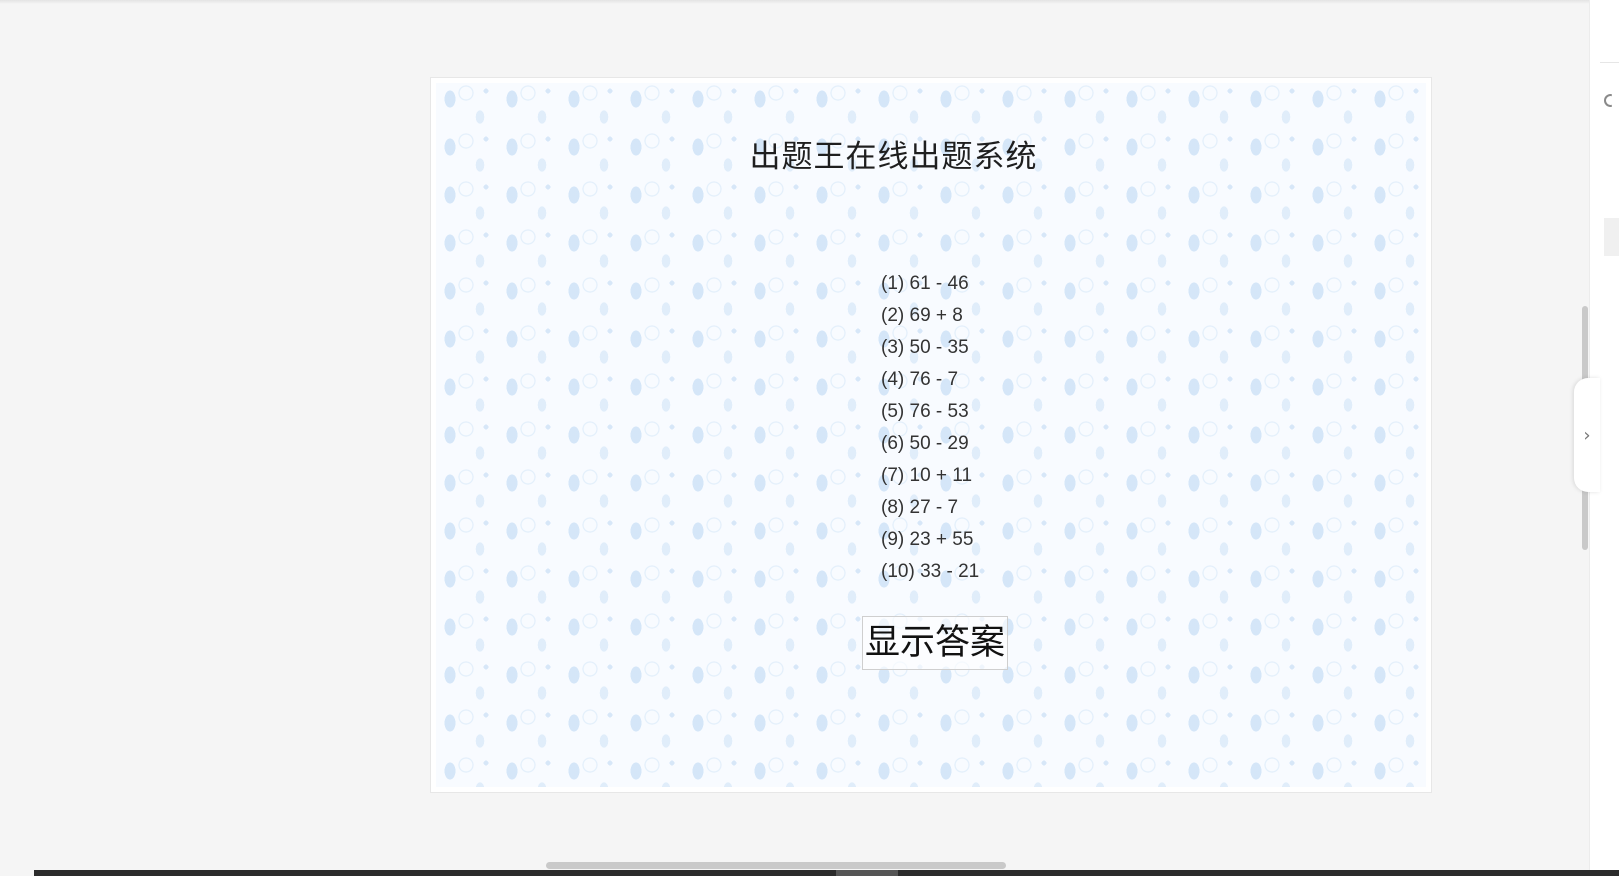 This screenshot has width=1619, height=876. I want to click on question-item: (9) 23 + 55, so click(927, 539).